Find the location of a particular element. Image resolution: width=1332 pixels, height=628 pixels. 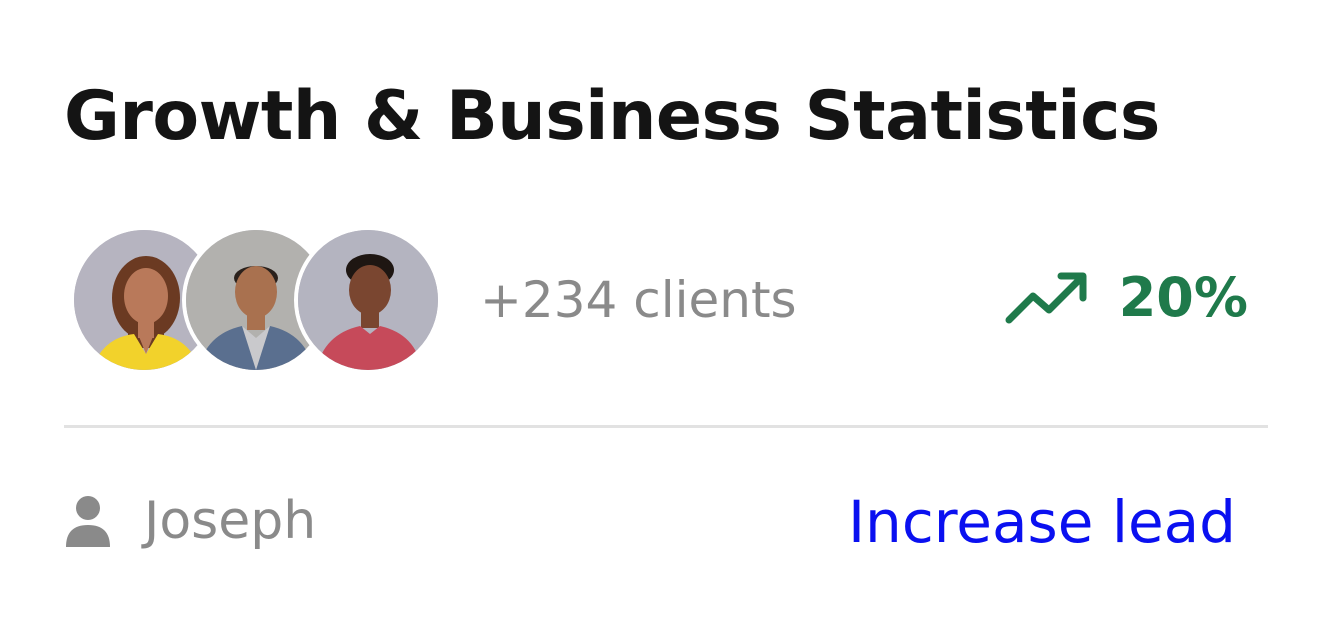

owner-info: Joseph is located at coordinates (190, 521).